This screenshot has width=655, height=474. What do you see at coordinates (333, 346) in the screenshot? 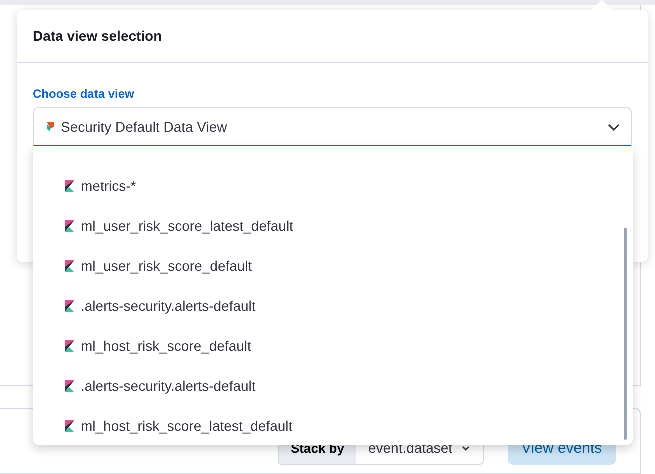
I see `data-view-option: ml_host_risk_score_default` at bounding box center [333, 346].